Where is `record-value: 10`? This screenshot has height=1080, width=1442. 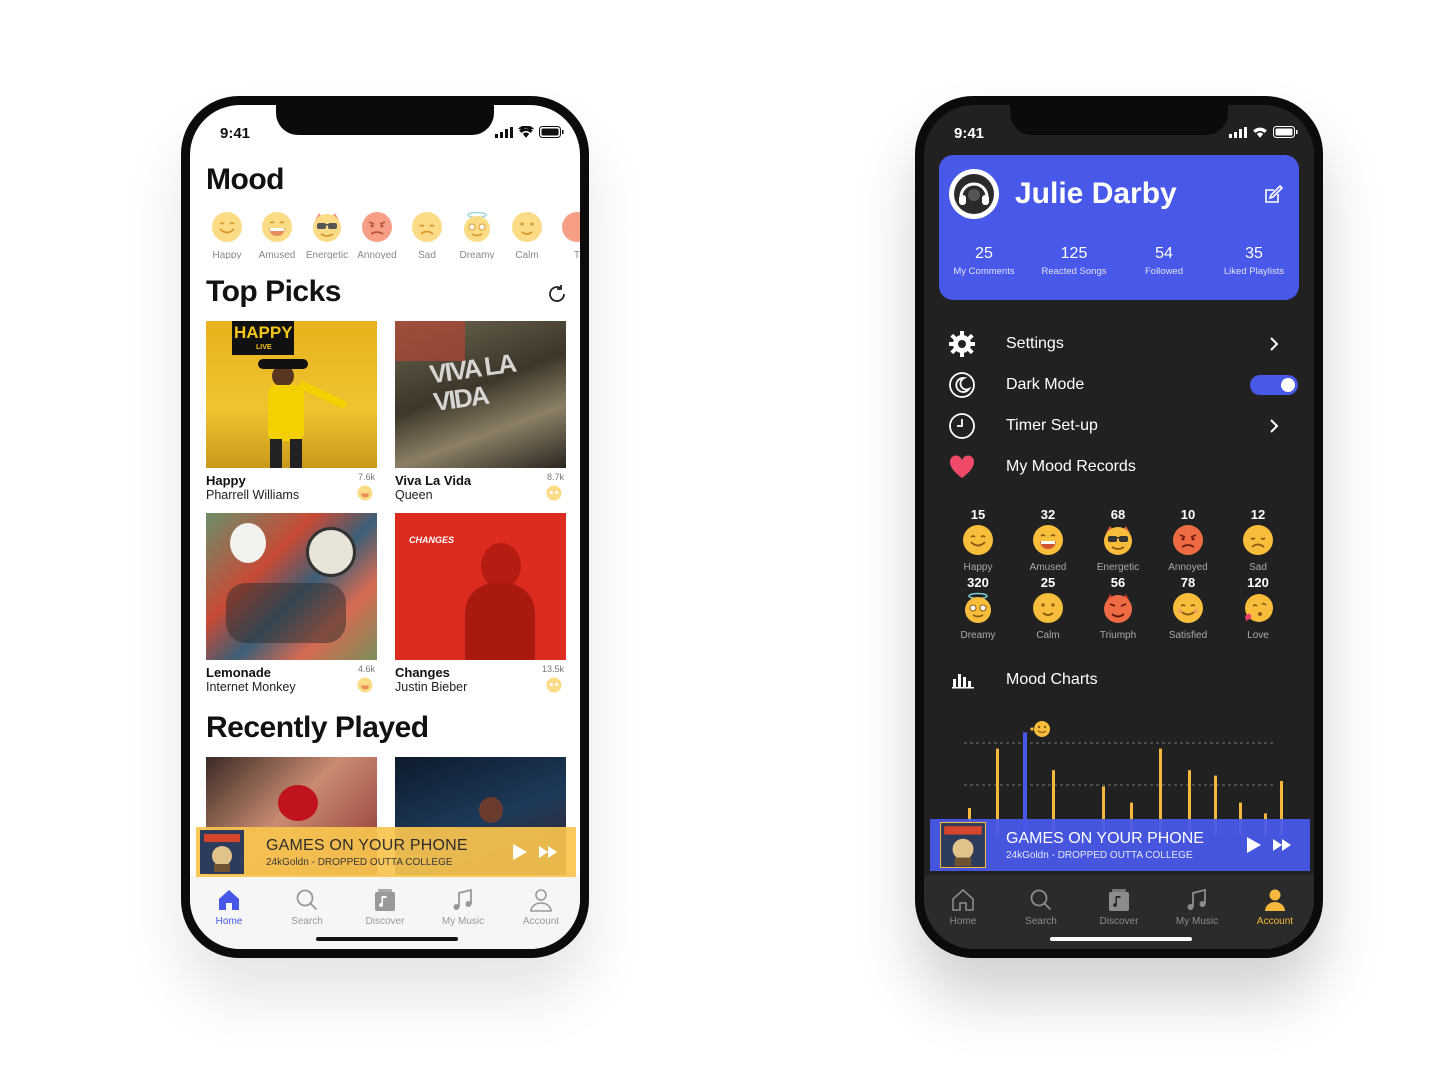 record-value: 10 is located at coordinates (1188, 514).